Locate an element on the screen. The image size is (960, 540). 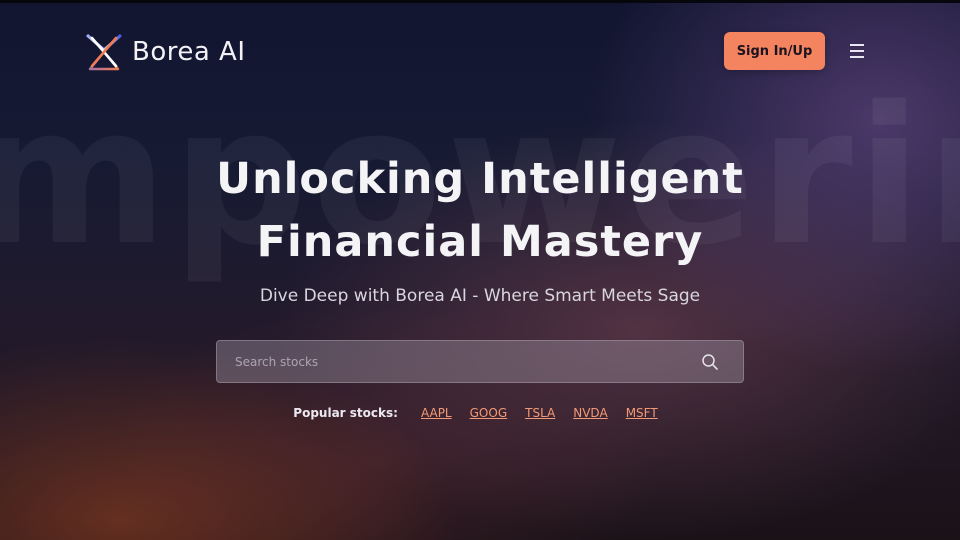
brand-name: Borea AI is located at coordinates (189, 52).